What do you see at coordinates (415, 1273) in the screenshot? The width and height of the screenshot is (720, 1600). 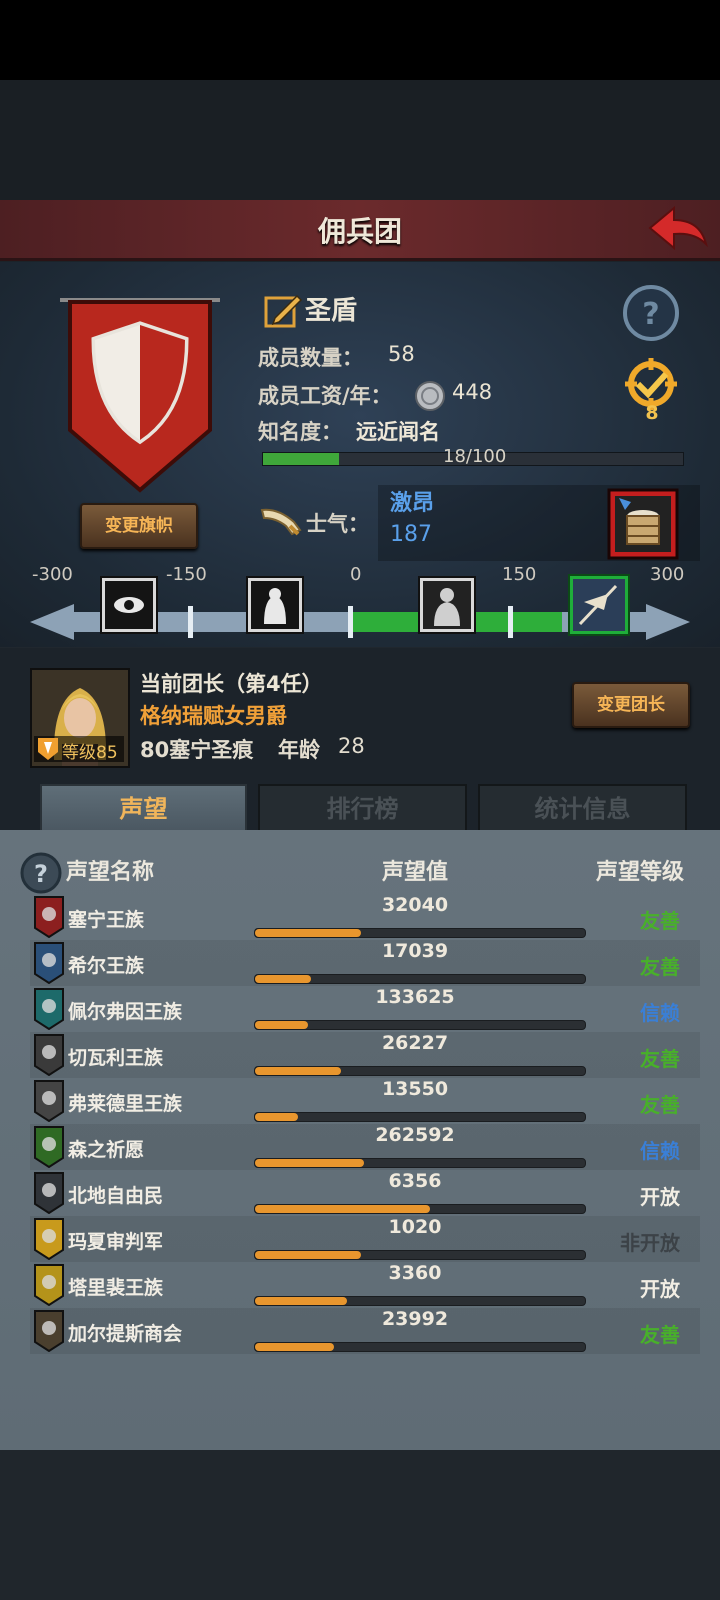 I see `reputation-value: 3360` at bounding box center [415, 1273].